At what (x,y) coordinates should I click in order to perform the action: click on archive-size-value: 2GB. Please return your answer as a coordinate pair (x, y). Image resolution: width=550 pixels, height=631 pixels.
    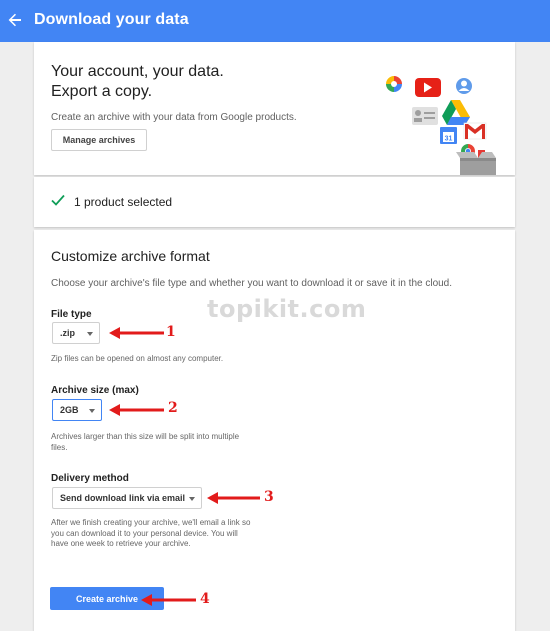
    Looking at the image, I should click on (69, 410).